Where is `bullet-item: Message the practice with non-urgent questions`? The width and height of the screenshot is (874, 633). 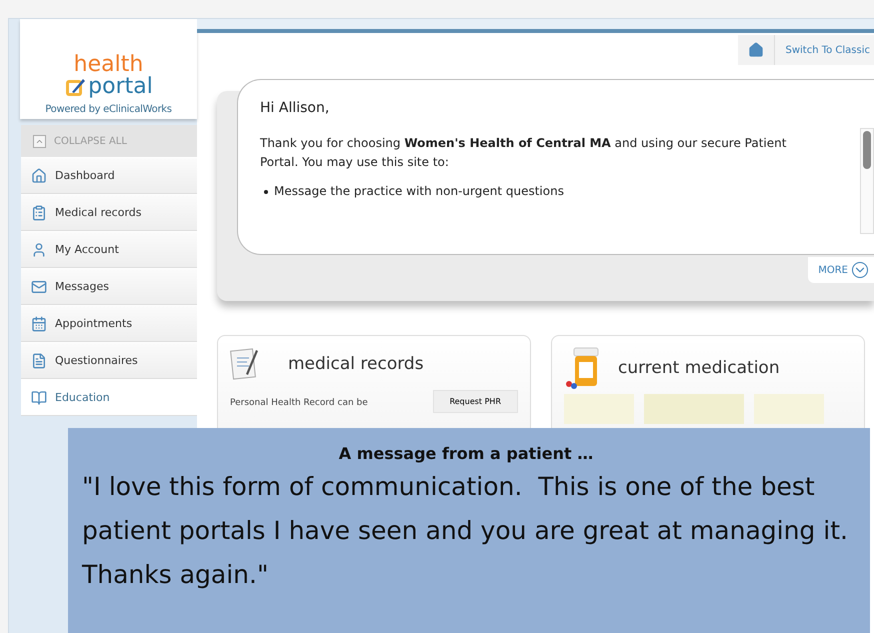
bullet-item: Message the practice with non-urgent questions is located at coordinates (419, 191).